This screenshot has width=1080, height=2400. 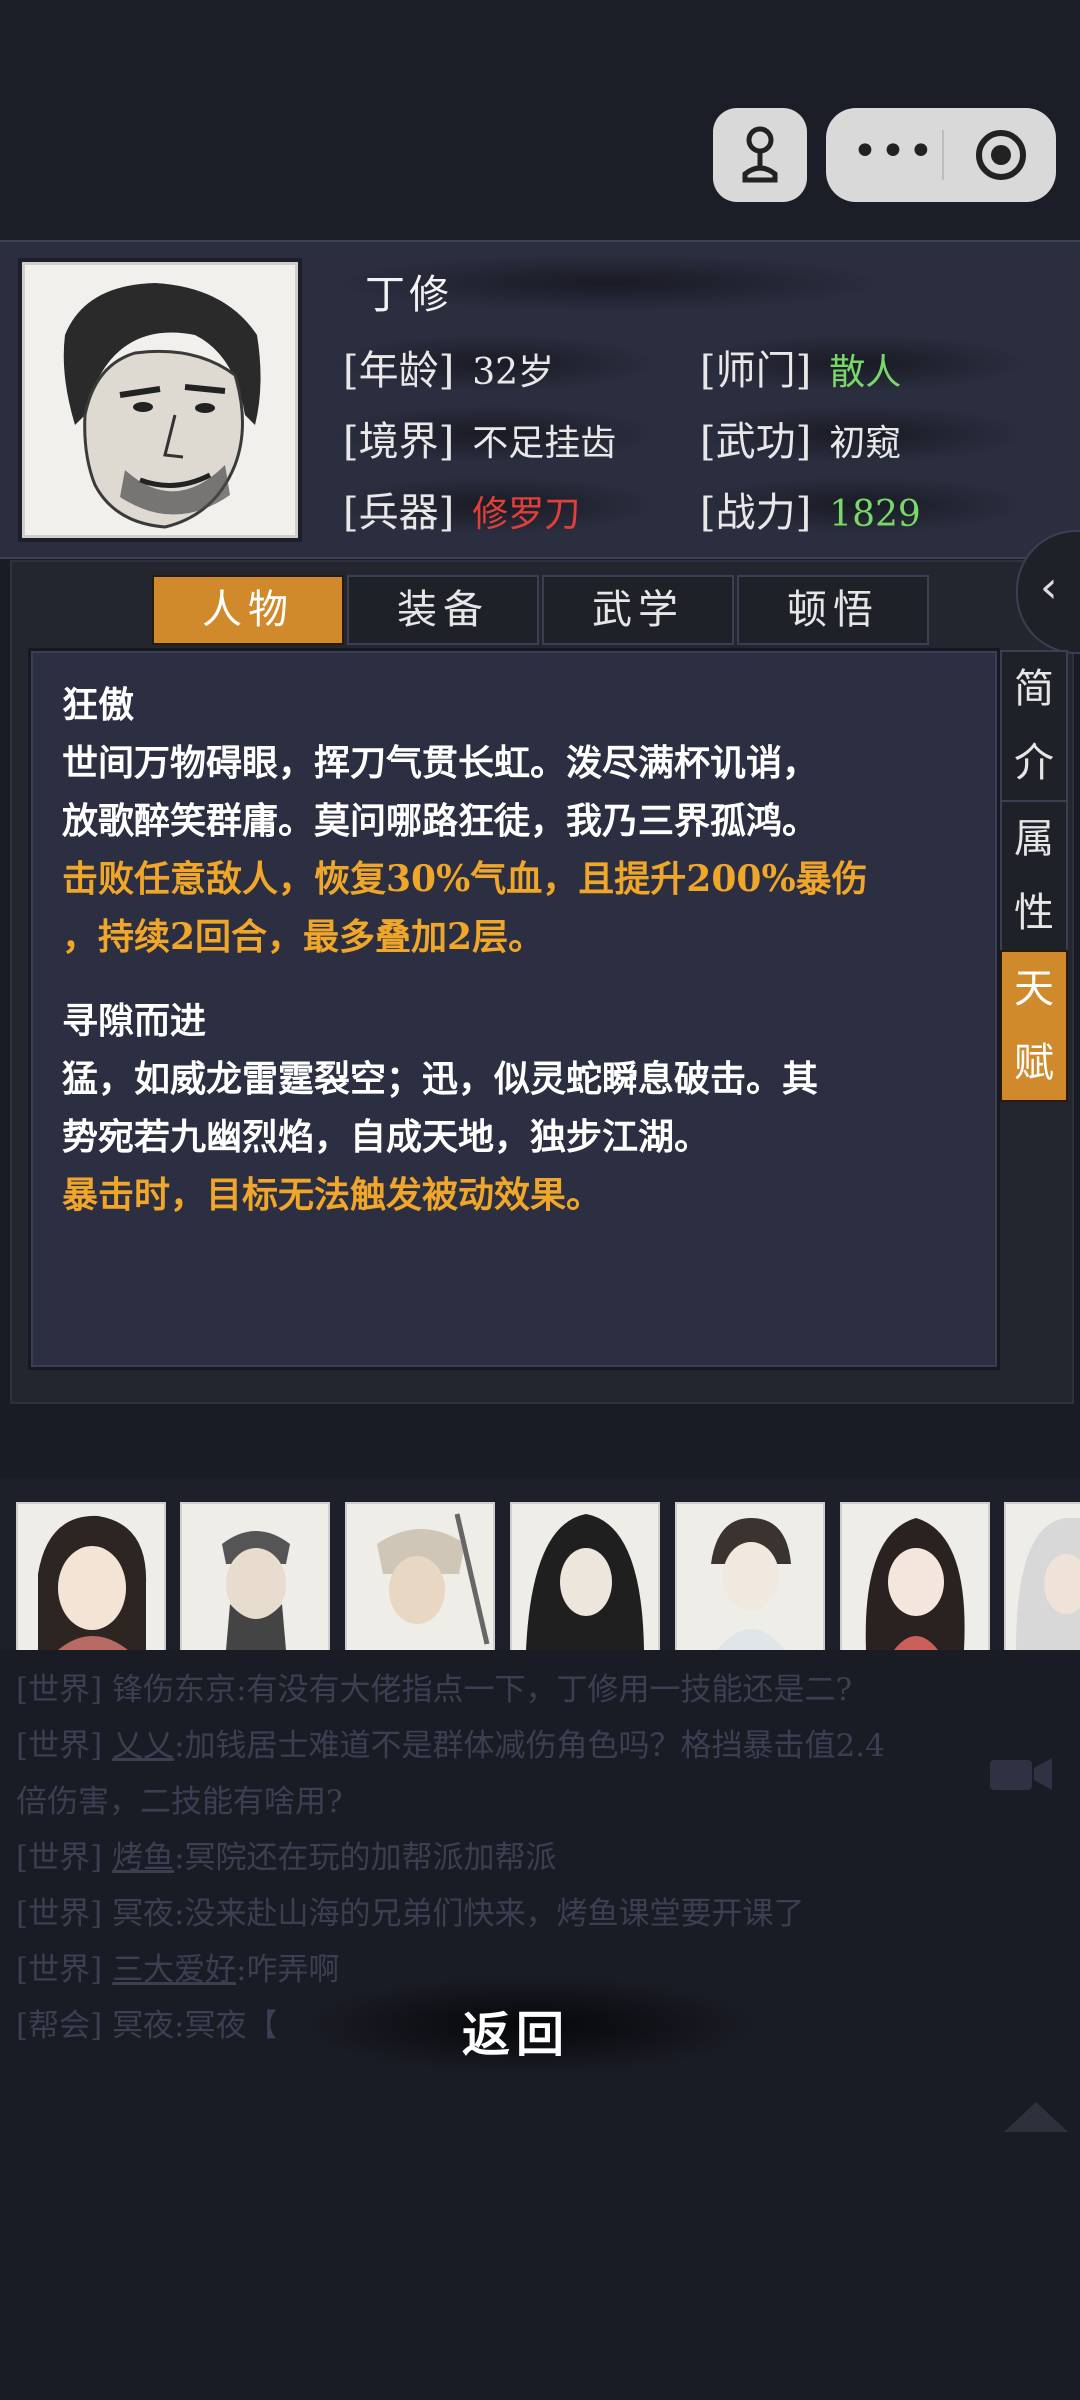 I want to click on chat-line: [帮会] 冥夜:冥夜【, so click(x=147, y=2022).